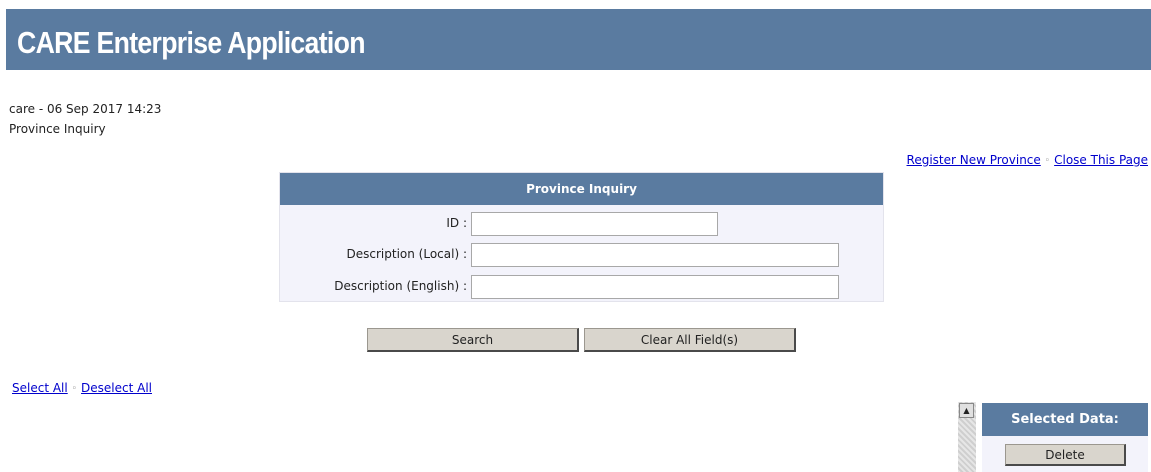  Describe the element at coordinates (966, 410) in the screenshot. I see `scroll-up-arrow-icon: ▲` at that location.